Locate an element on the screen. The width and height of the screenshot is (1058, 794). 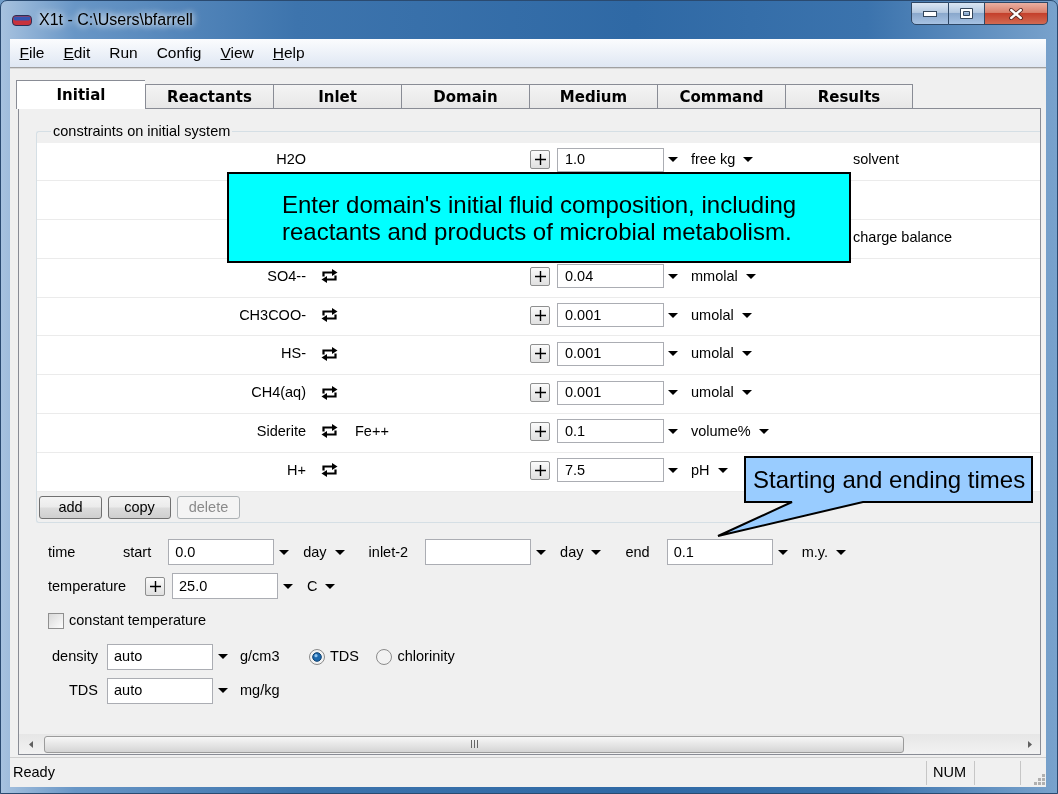
value-field: 1.0 is located at coordinates (610, 159).